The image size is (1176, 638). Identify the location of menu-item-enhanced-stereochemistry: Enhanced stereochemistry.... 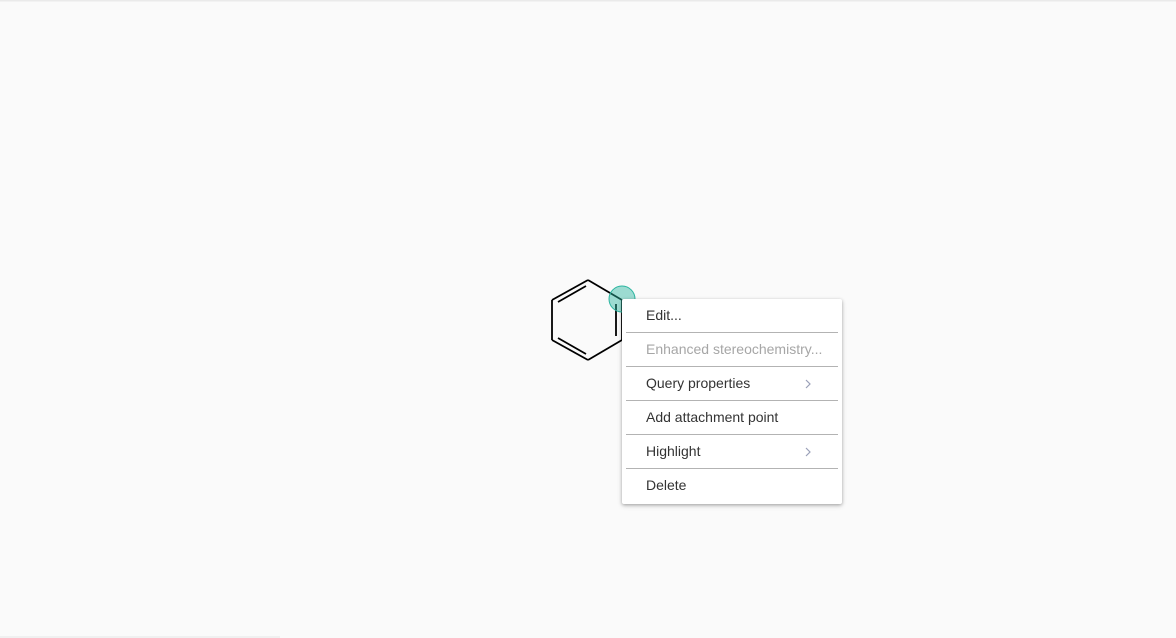
(732, 350).